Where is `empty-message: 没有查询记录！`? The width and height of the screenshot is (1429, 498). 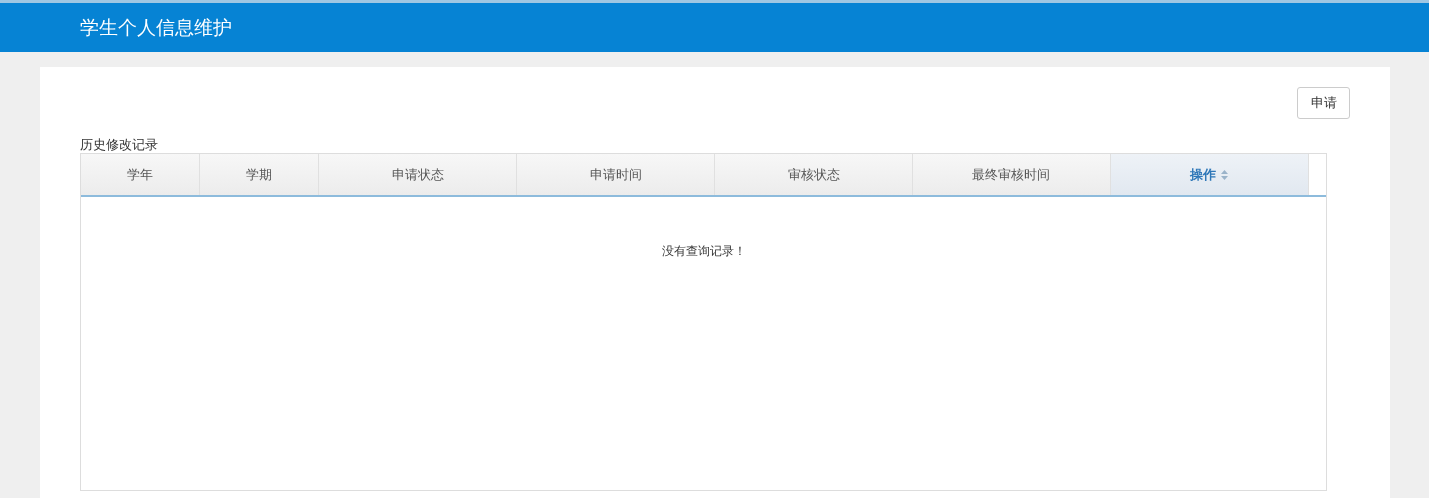 empty-message: 没有查询记录！ is located at coordinates (703, 251).